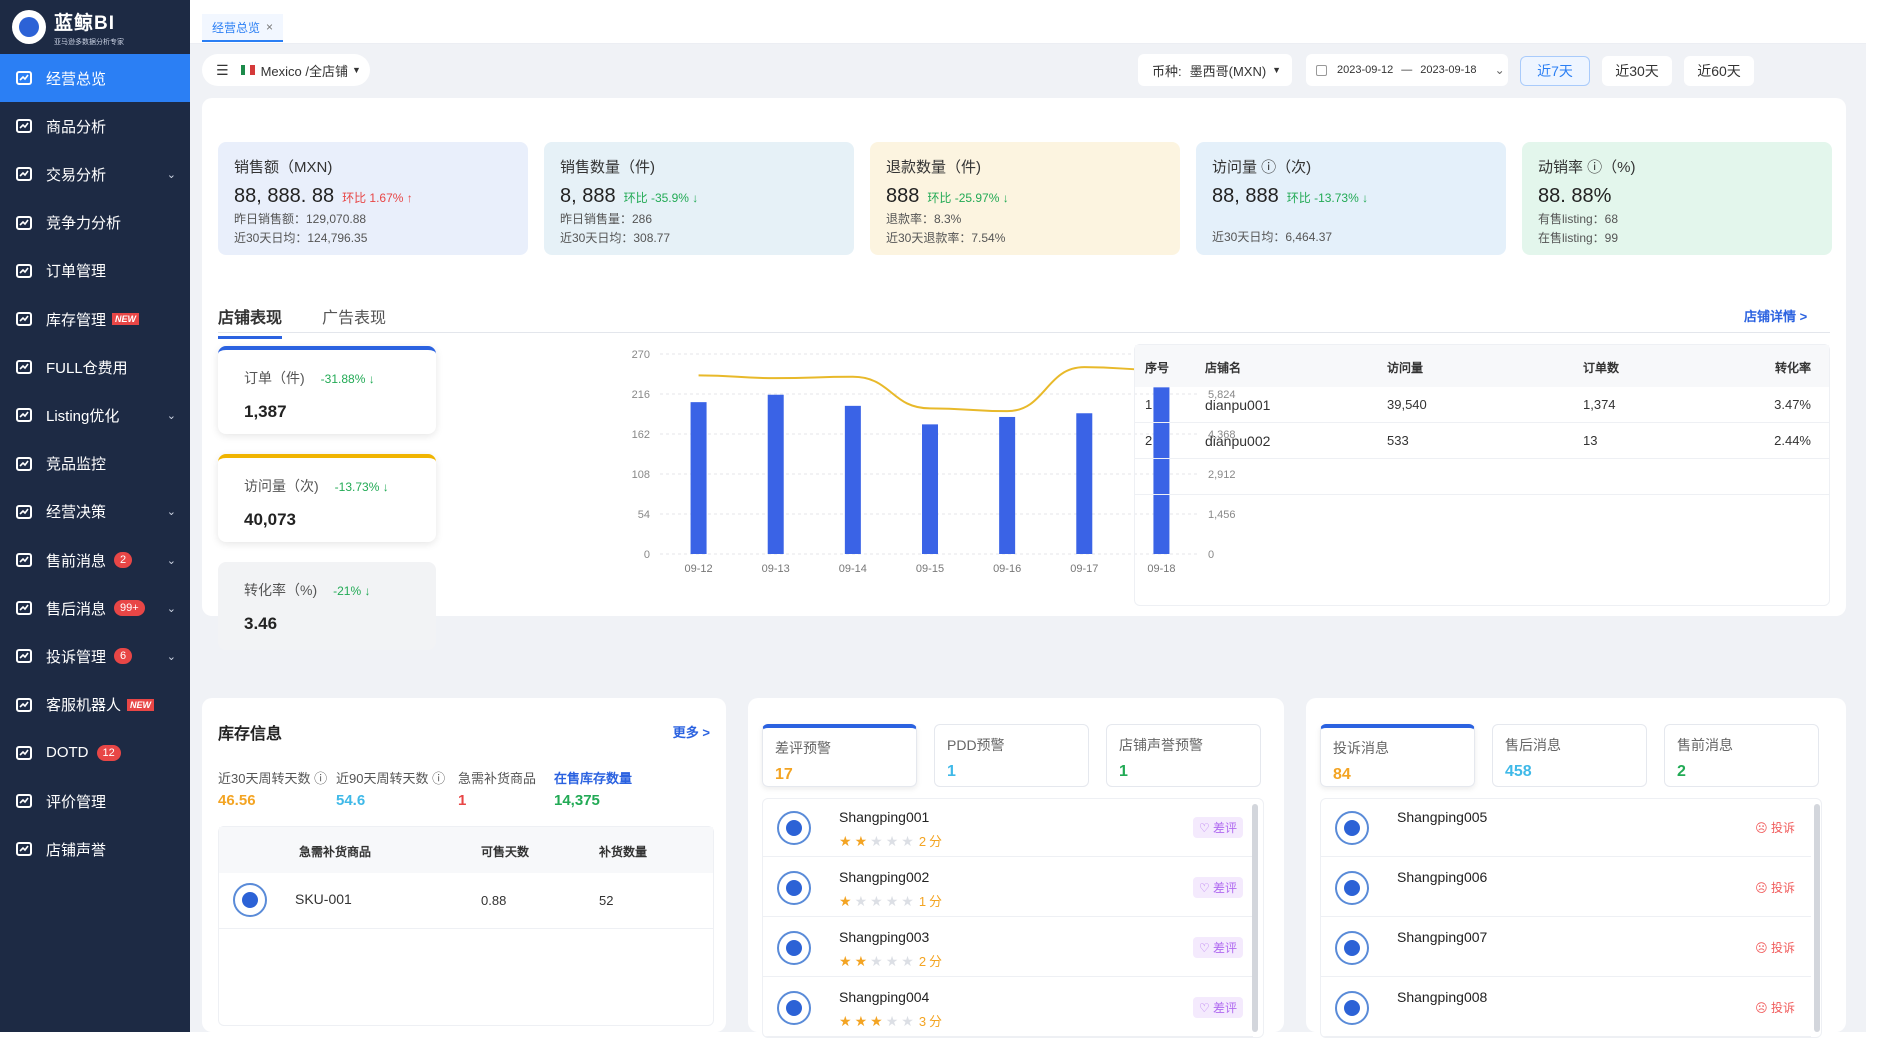 This screenshot has width=1888, height=1038. What do you see at coordinates (95, 223) in the screenshot?
I see `sidebar-item-3: 竞争力分析` at bounding box center [95, 223].